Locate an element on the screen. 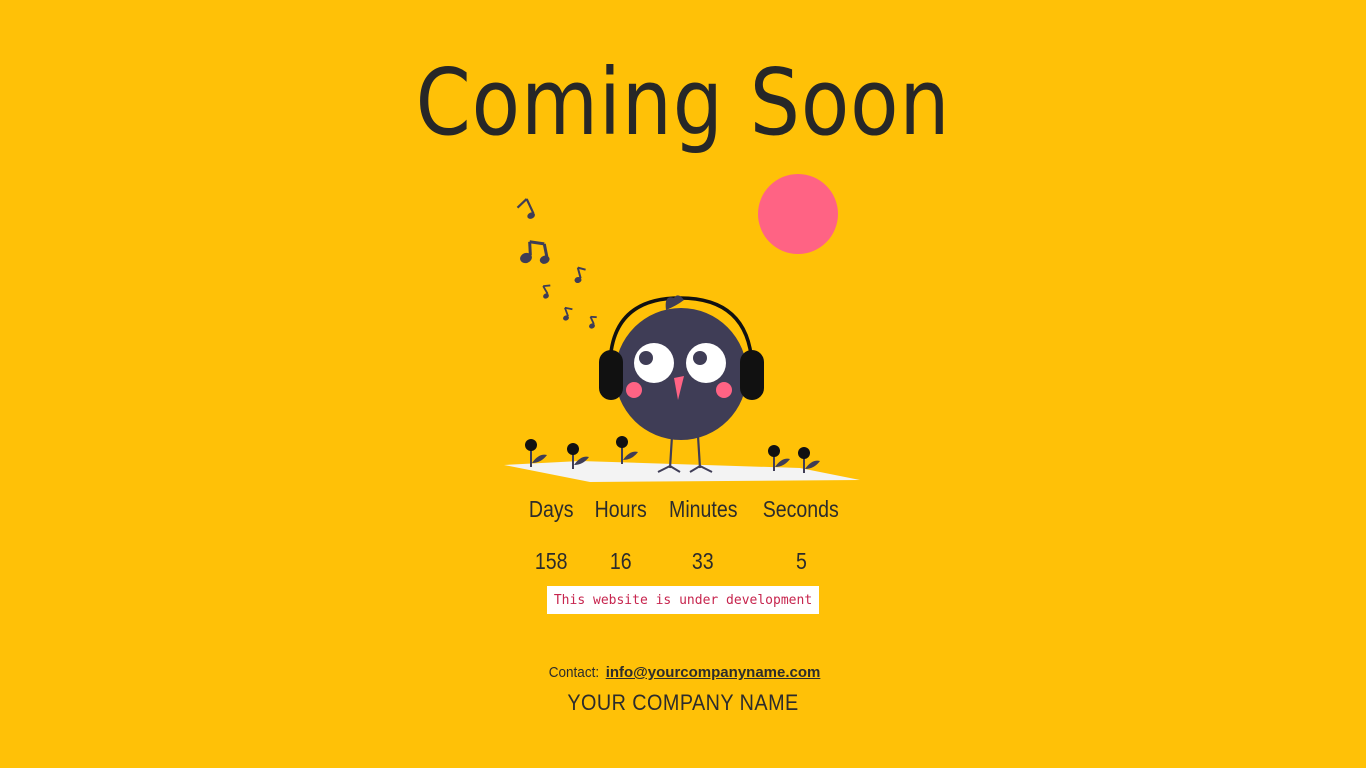 The width and height of the screenshot is (1366, 768). seconds-value: 5 is located at coordinates (801, 561).